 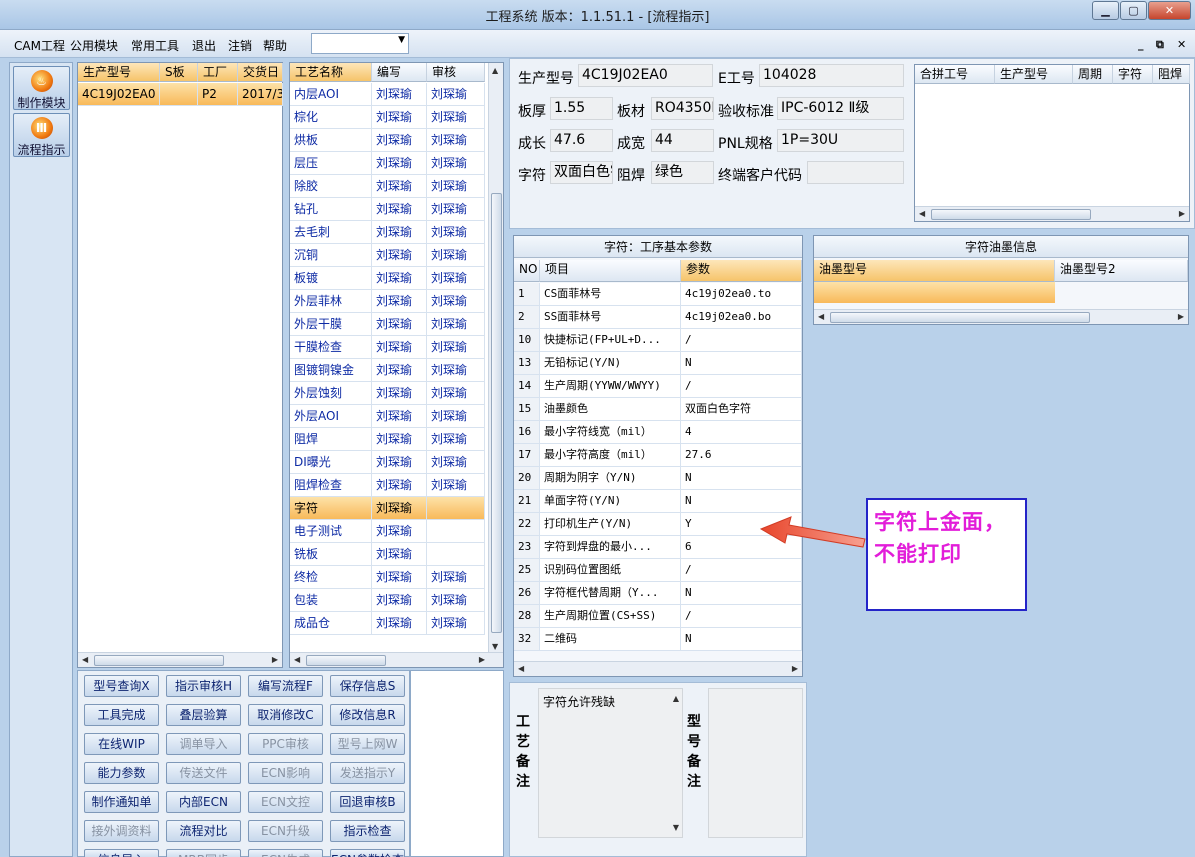 What do you see at coordinates (610, 317) in the screenshot?
I see `param-item-cell: SS面菲林号` at bounding box center [610, 317].